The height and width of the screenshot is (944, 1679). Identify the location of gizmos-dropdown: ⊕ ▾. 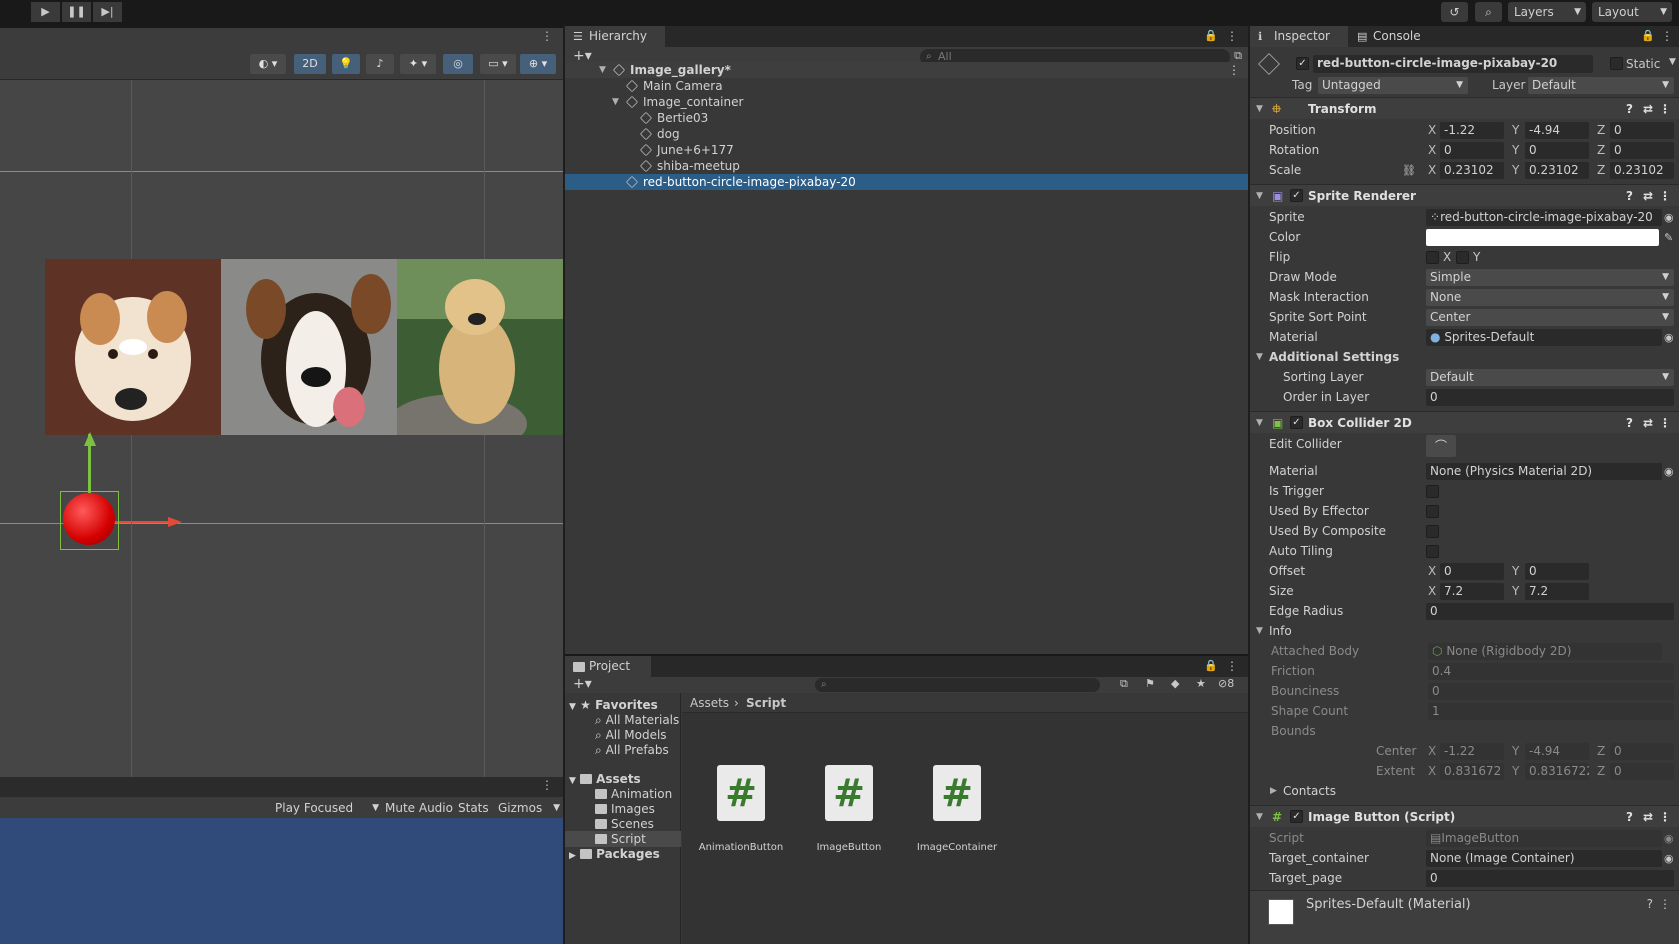
(538, 64).